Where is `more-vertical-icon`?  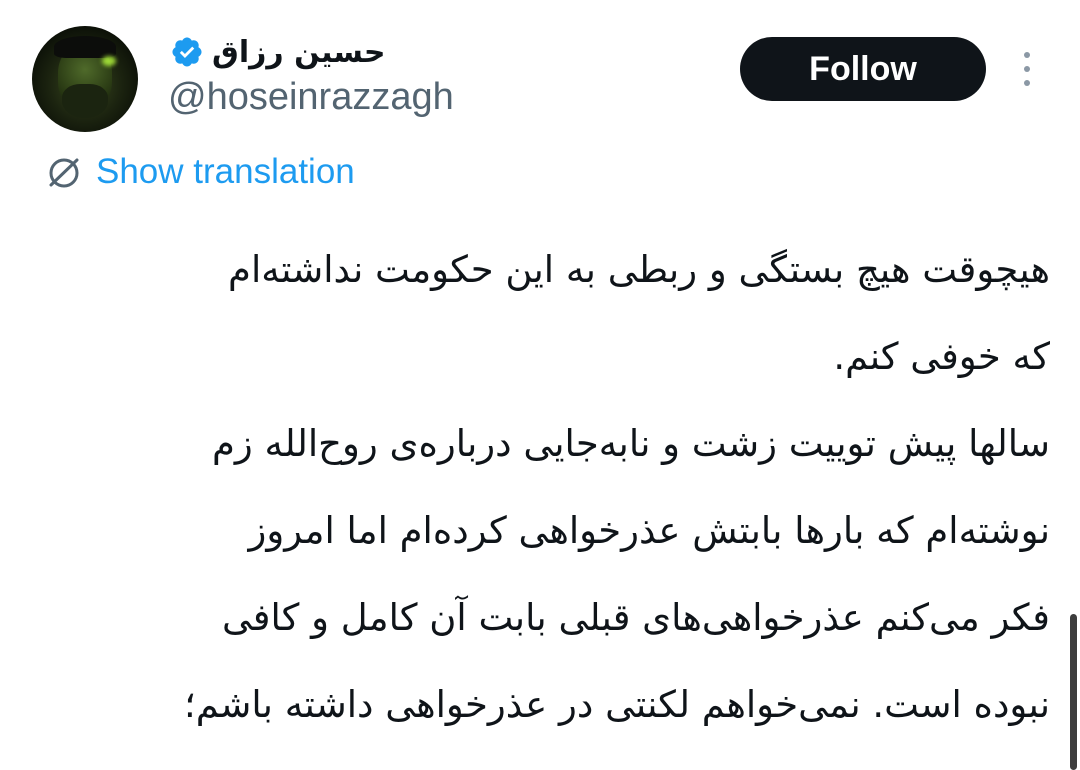
more-vertical-icon is located at coordinates (1027, 69).